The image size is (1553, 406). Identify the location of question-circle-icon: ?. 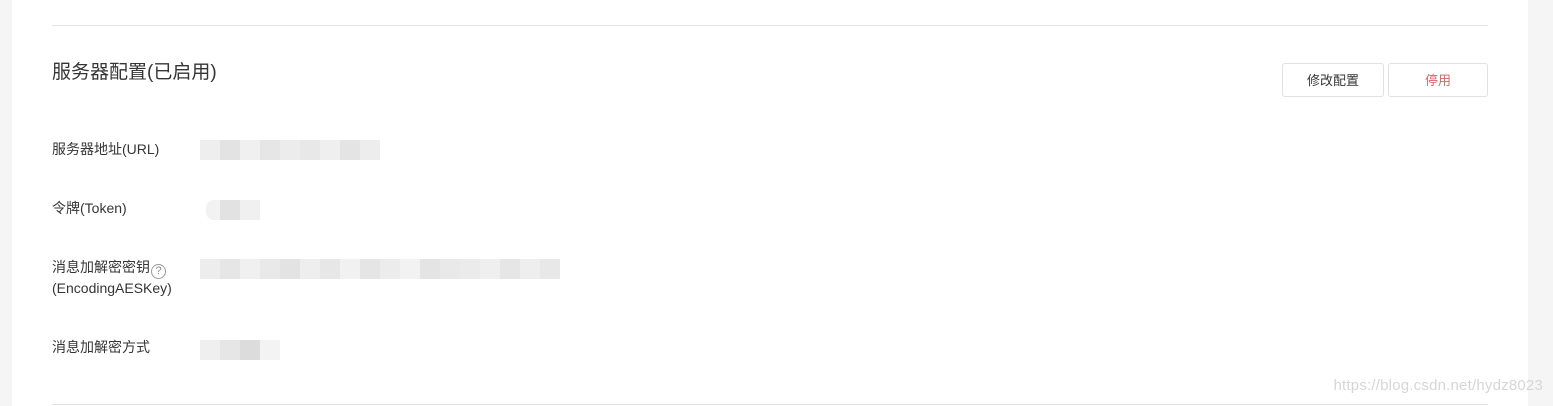
(158, 271).